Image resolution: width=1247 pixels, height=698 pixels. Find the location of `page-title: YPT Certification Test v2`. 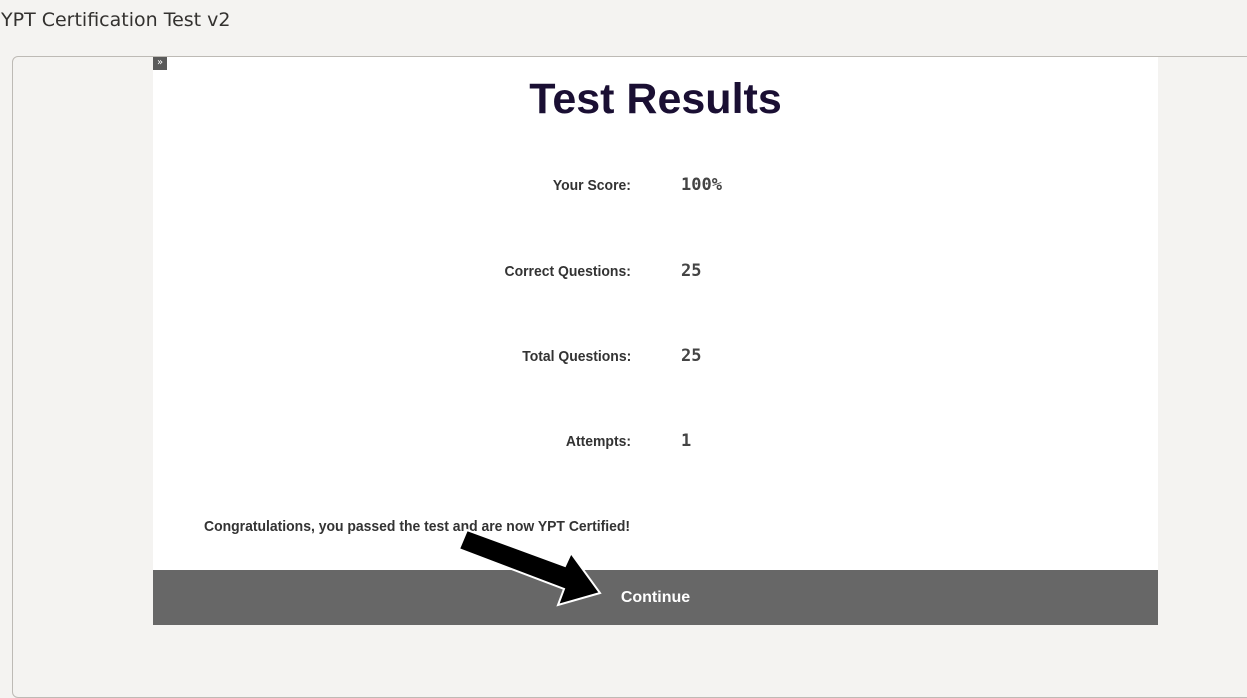

page-title: YPT Certification Test v2 is located at coordinates (116, 20).